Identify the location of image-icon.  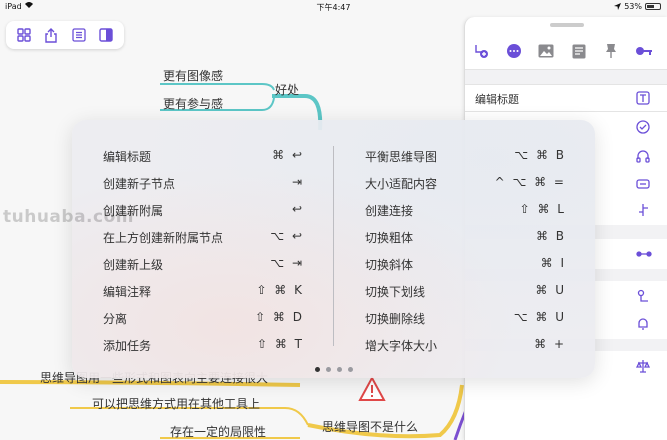
(546, 51).